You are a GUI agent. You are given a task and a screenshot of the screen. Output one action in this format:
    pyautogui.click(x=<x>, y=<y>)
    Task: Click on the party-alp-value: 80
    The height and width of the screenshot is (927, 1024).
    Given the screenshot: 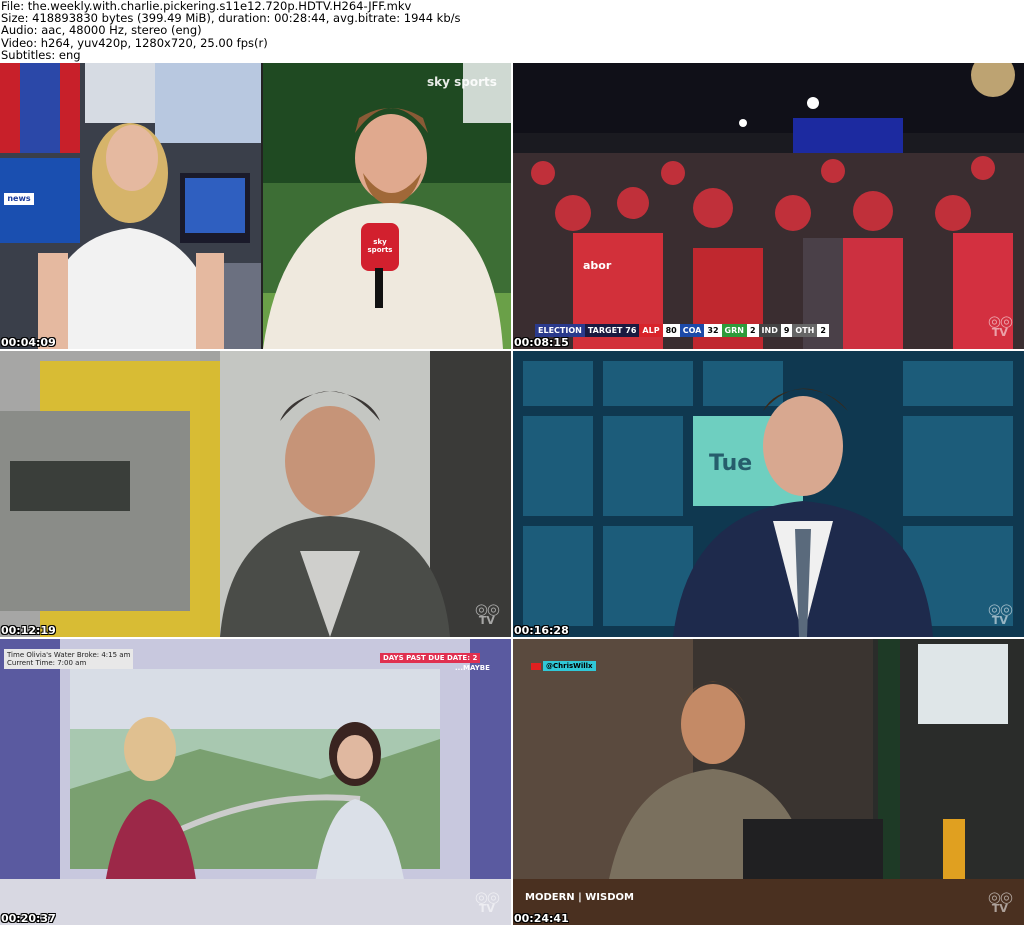 What is the action you would take?
    pyautogui.click(x=671, y=330)
    